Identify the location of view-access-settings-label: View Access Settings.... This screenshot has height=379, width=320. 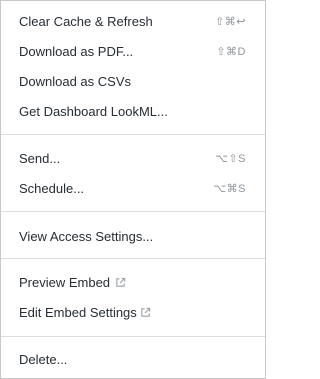
(86, 236).